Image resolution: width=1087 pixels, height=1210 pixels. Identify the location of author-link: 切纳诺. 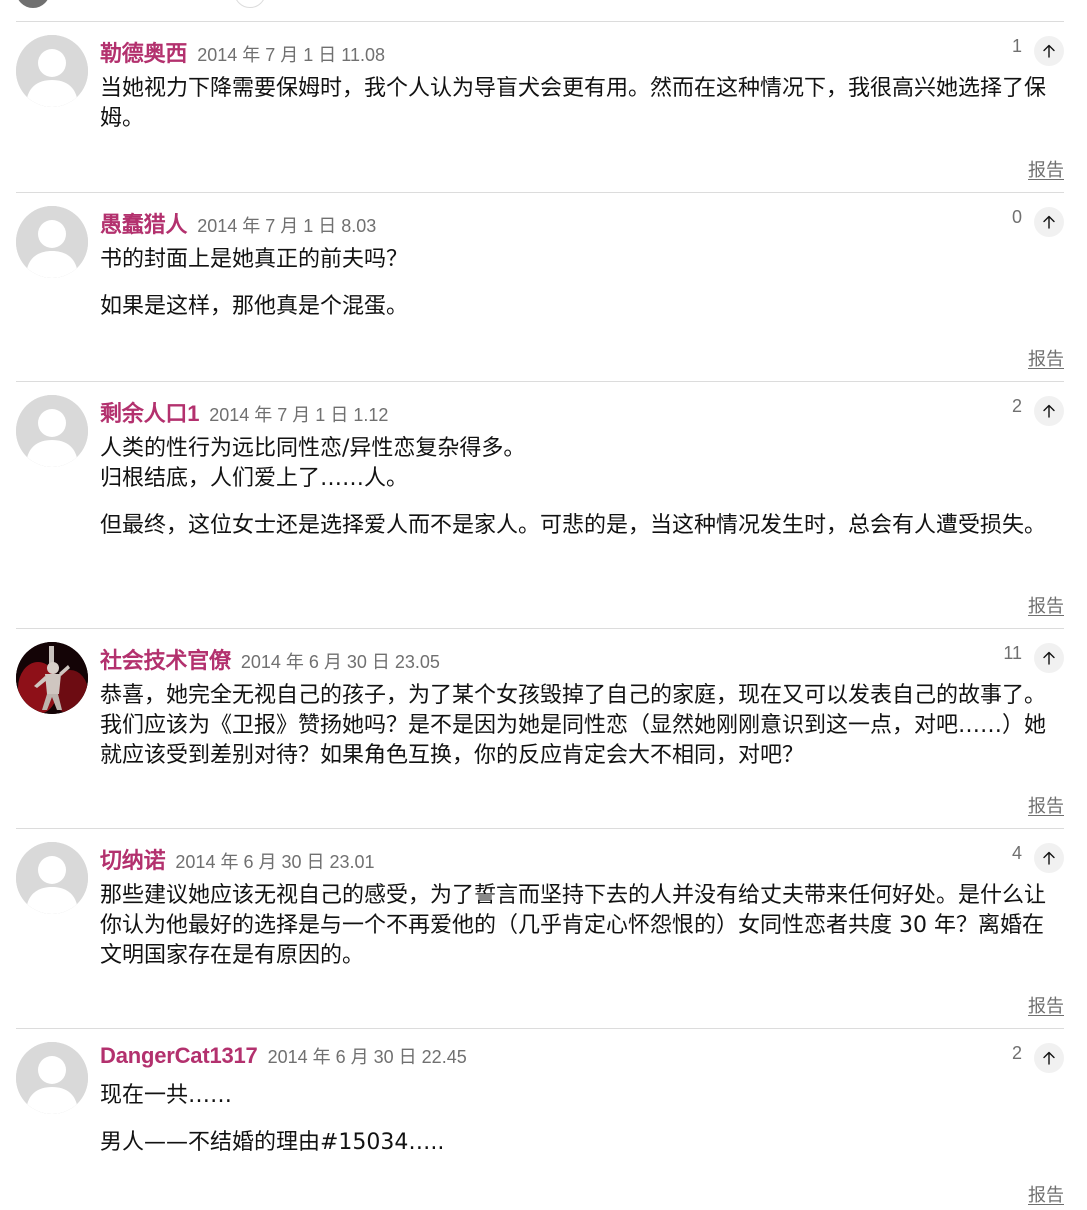
(133, 859).